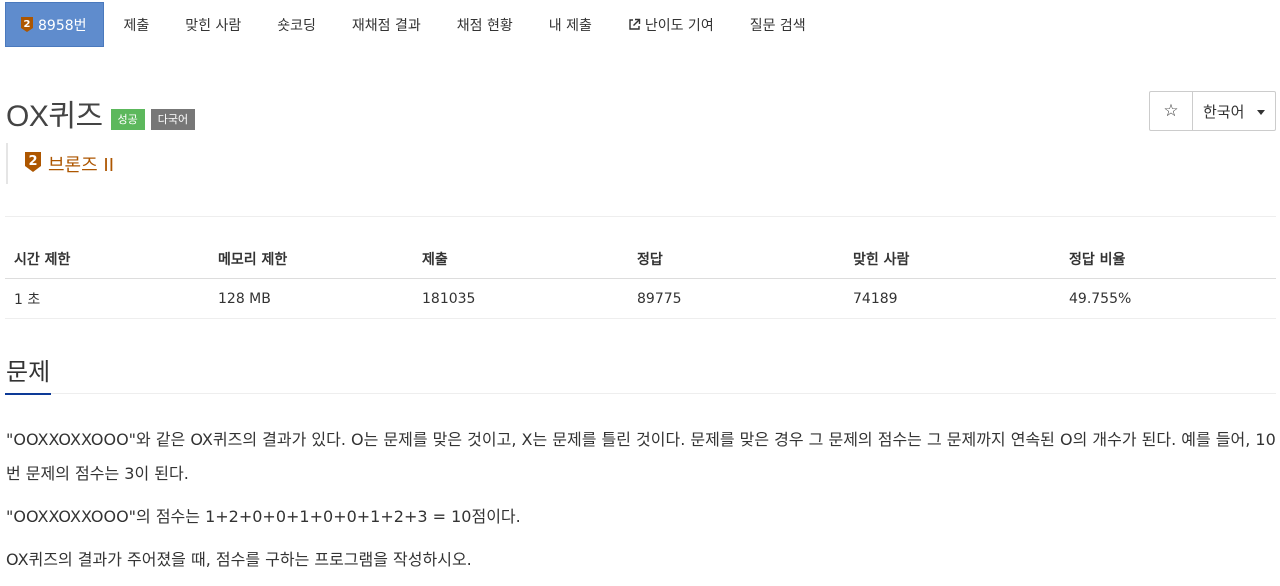  I want to click on tab-difficulty-contribution: 난이도 기여, so click(671, 24).